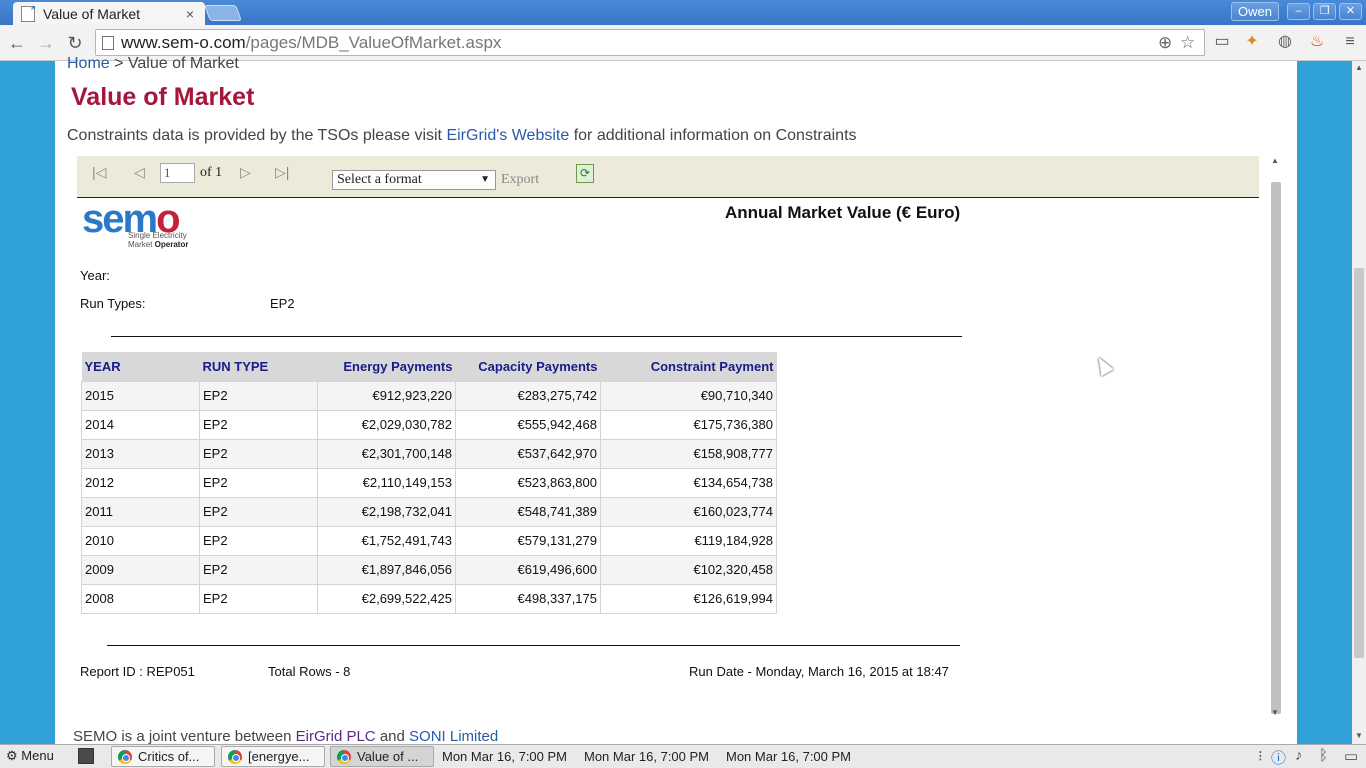  Describe the element at coordinates (386, 482) in the screenshot. I see `table-cell: €2,110,149,153` at that location.